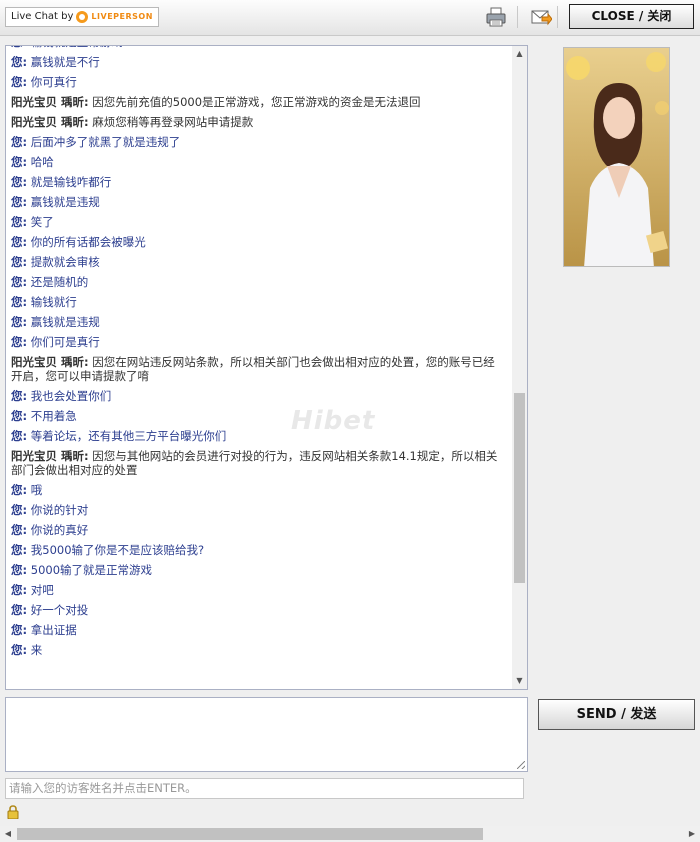 Image resolution: width=700 pixels, height=842 pixels. Describe the element at coordinates (8, 834) in the screenshot. I see `scroll-left-icon: ◀` at that location.